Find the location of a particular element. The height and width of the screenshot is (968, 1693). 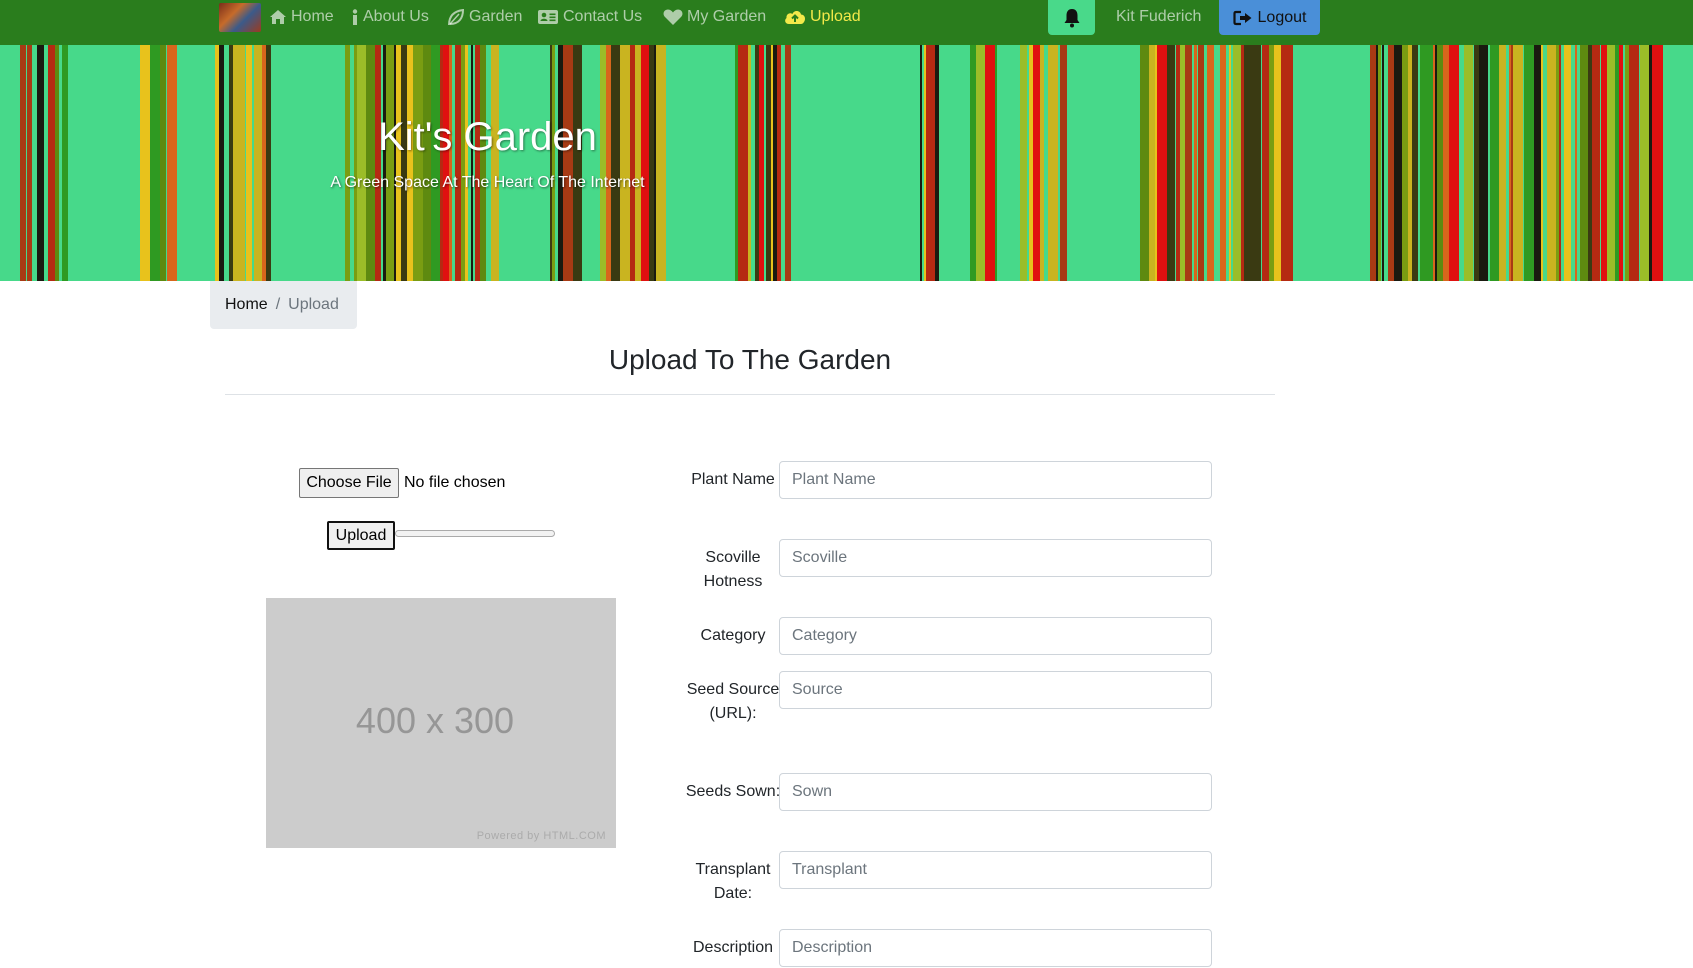

breadcrumb-home-link: Home is located at coordinates (246, 305).